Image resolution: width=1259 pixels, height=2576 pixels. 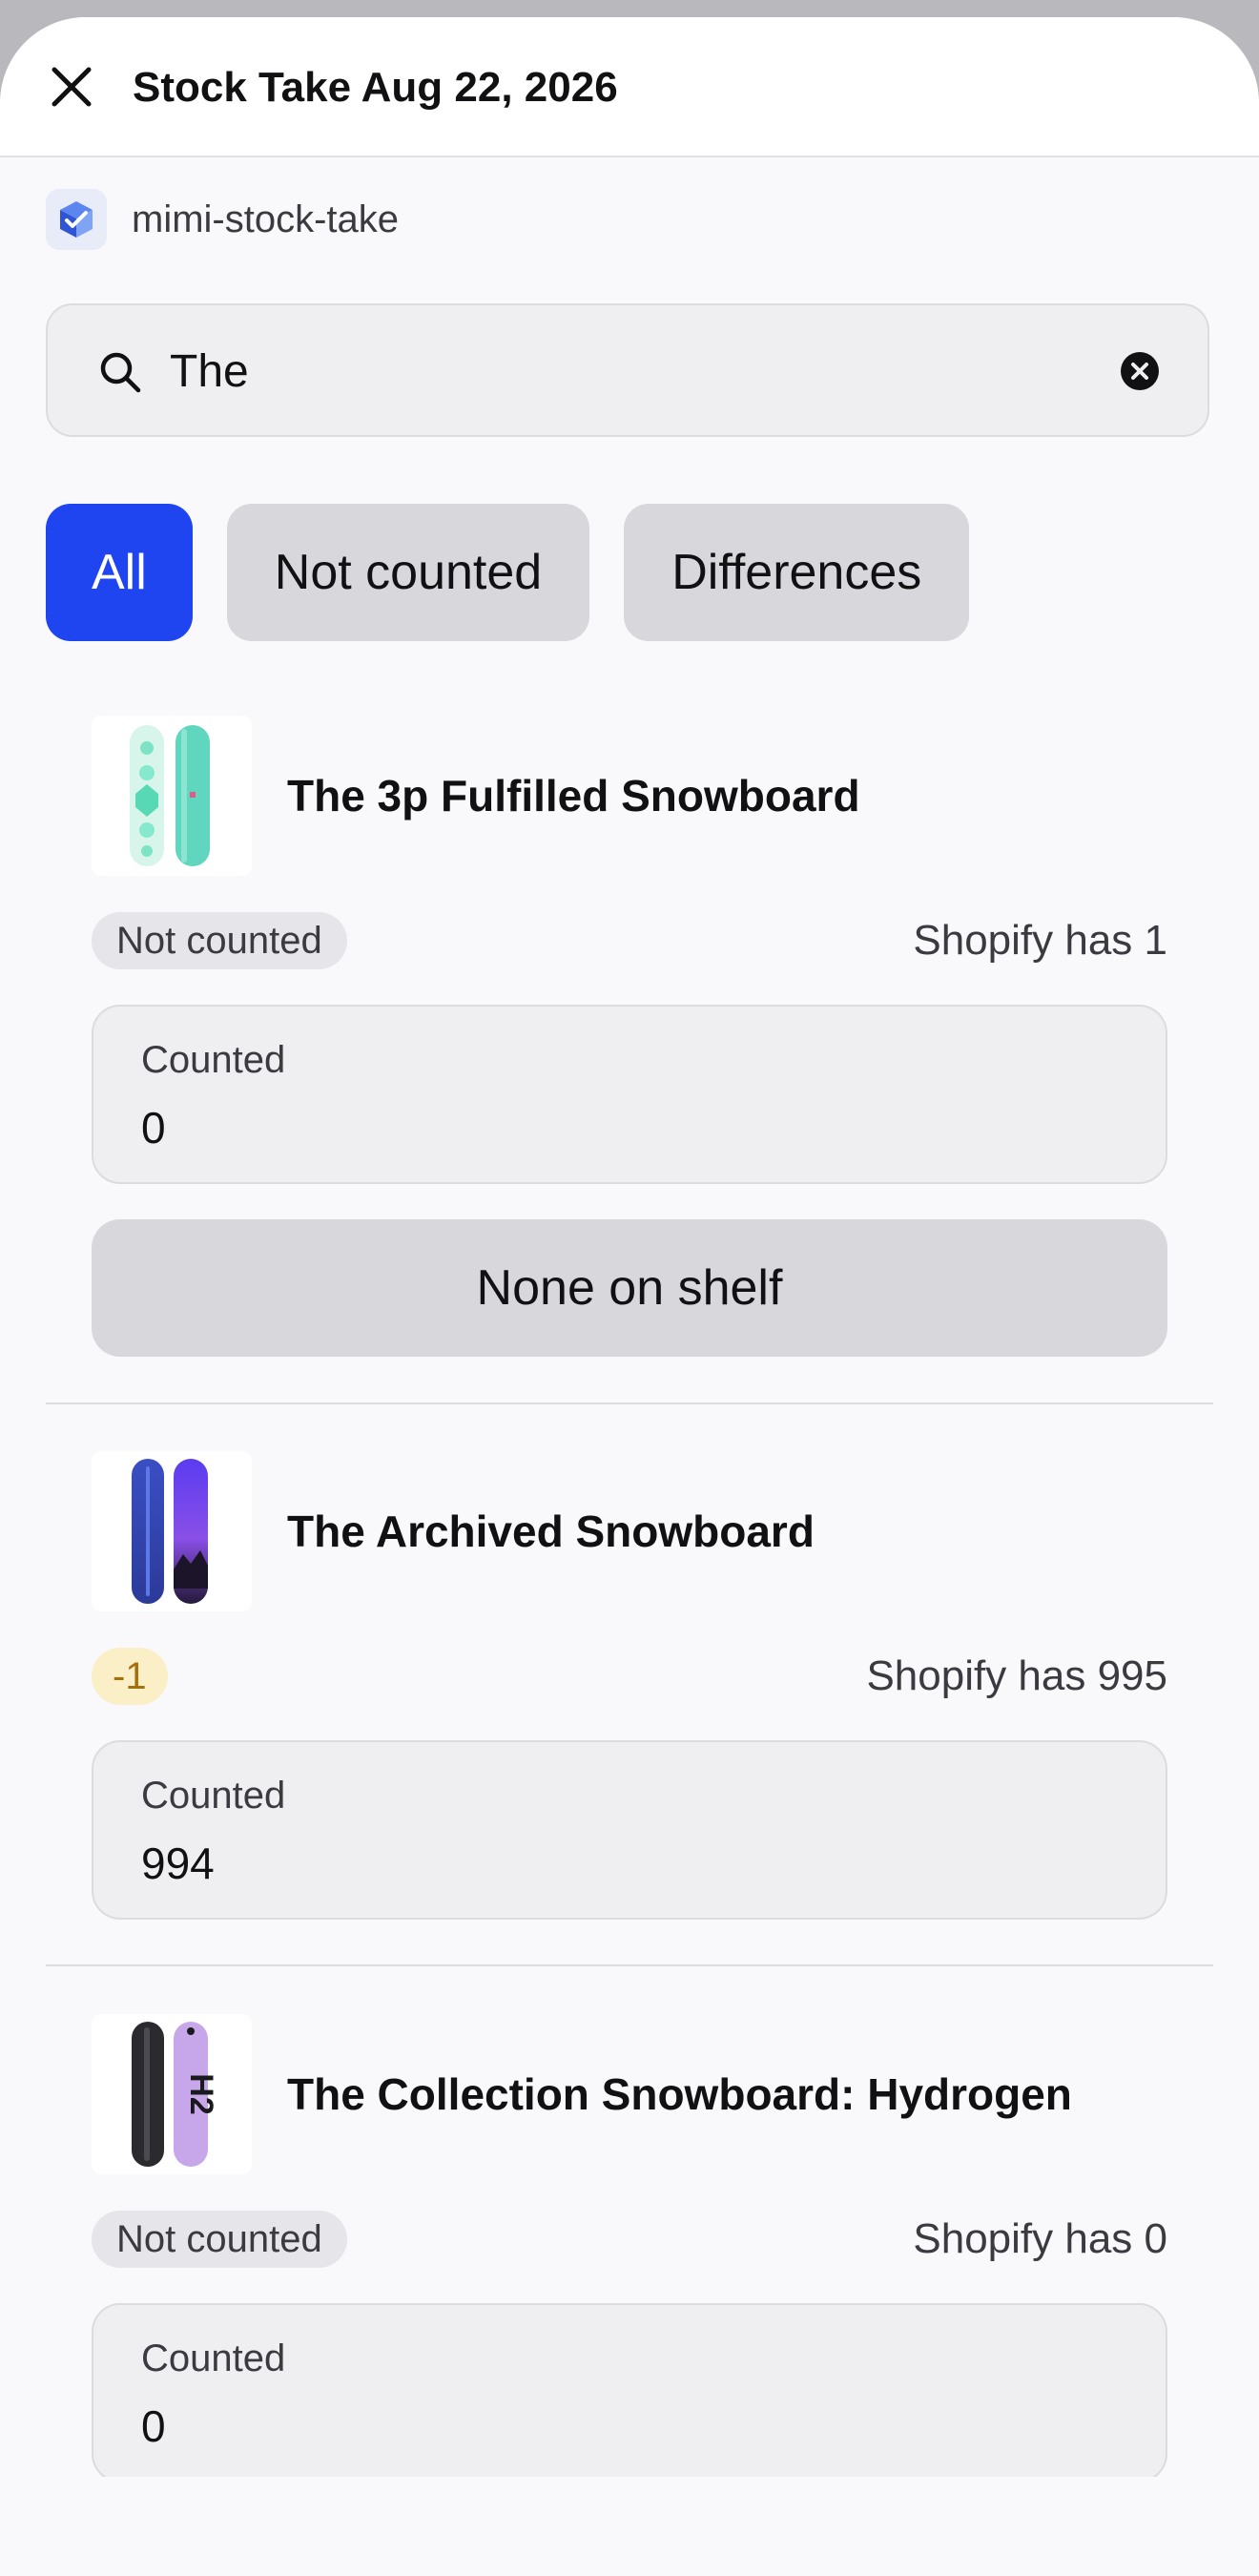 I want to click on app-logo-icon, so click(x=76, y=219).